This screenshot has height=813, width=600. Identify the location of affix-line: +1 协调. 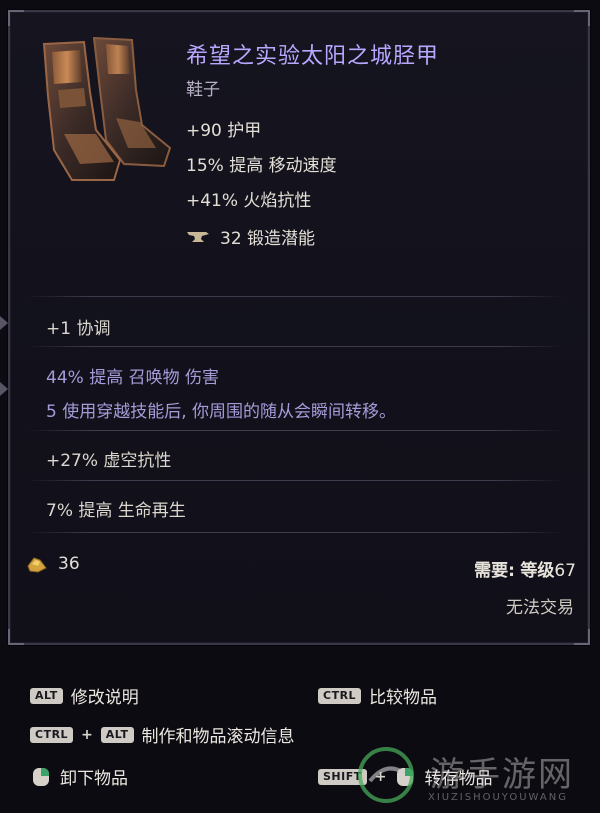
(78, 329).